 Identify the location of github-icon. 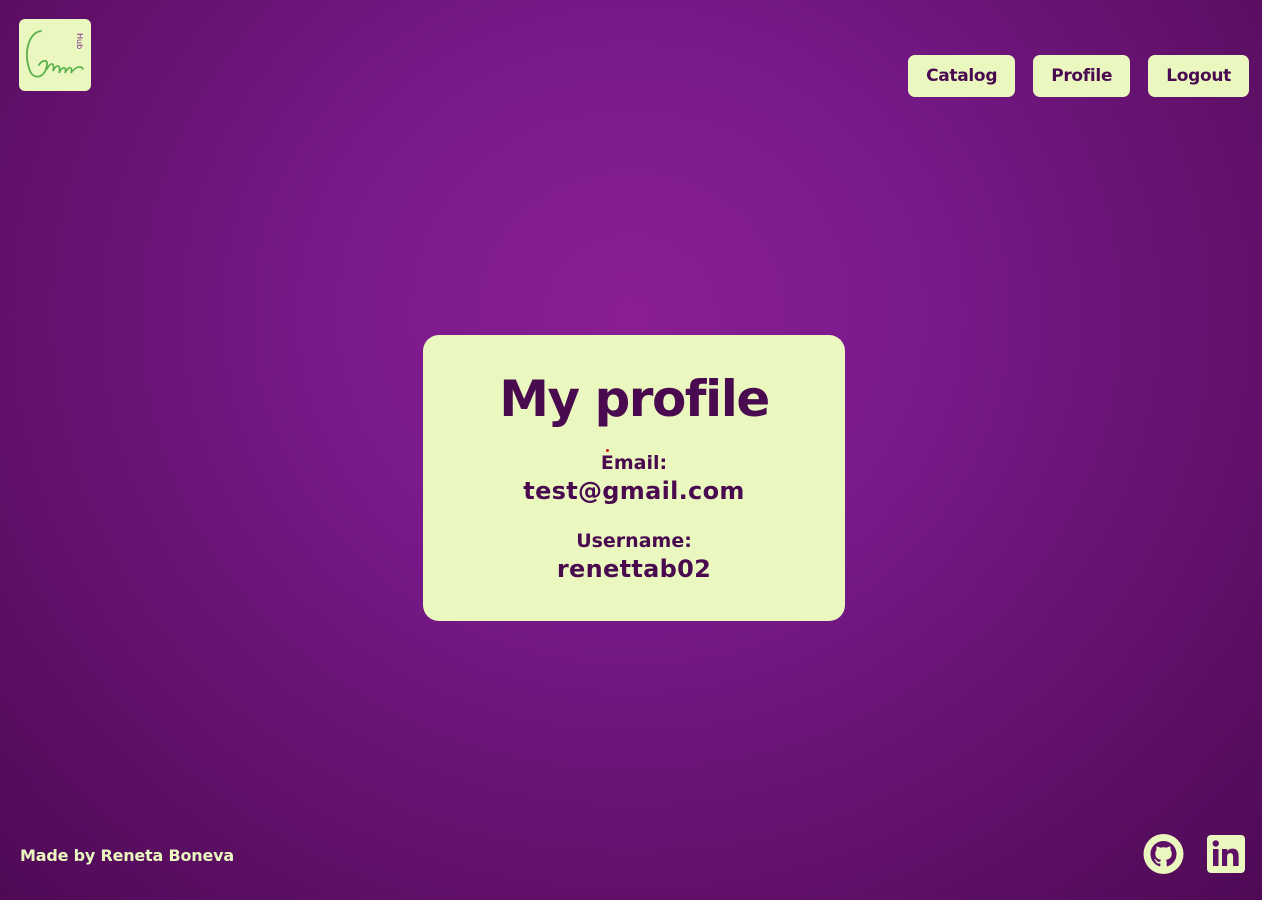
(1163, 854).